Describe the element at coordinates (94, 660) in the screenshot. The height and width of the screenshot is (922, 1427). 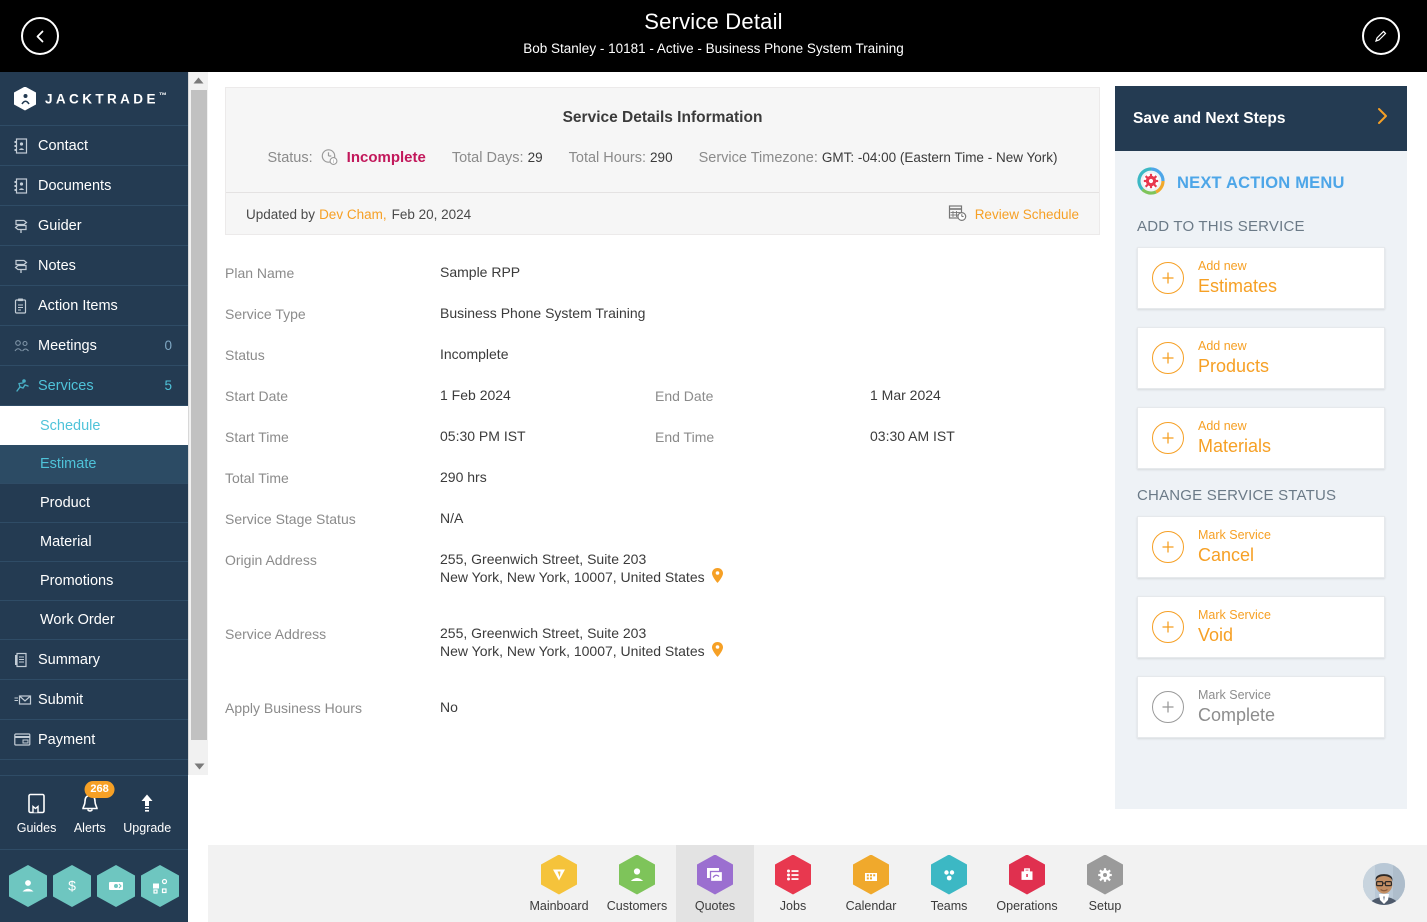
I see `sidebar-item-summary: Summary` at that location.